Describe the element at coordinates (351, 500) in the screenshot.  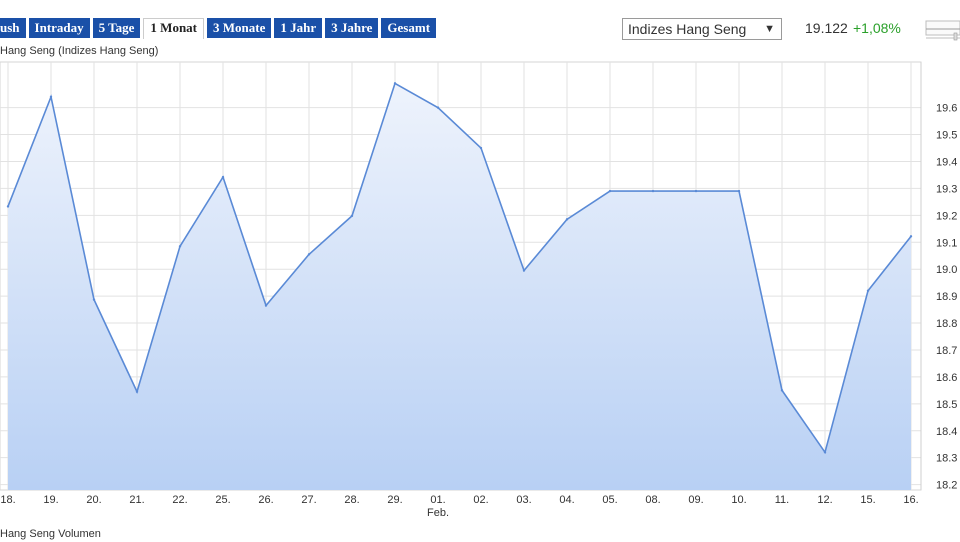
I see `x-tick-label: 28.` at that location.